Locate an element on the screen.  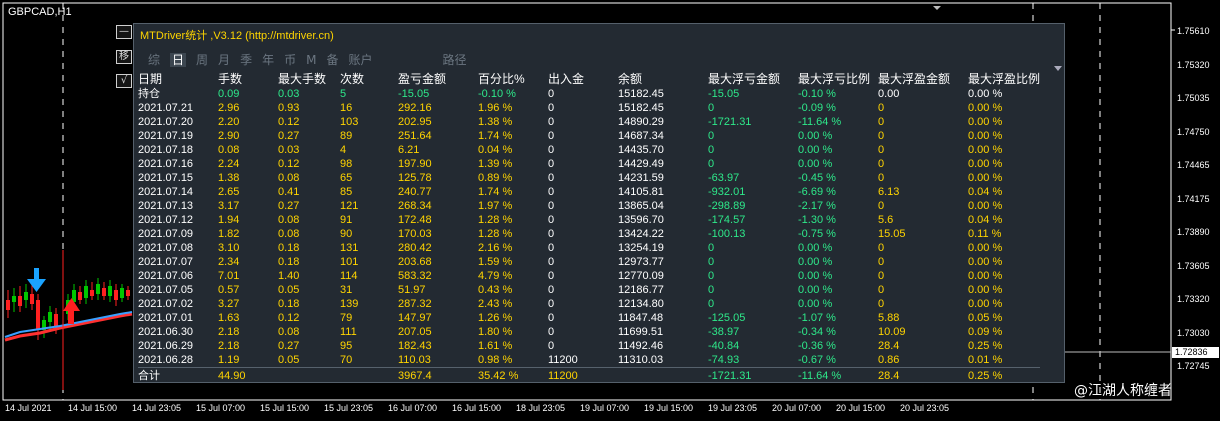
tab-6: 币 is located at coordinates (290, 60).